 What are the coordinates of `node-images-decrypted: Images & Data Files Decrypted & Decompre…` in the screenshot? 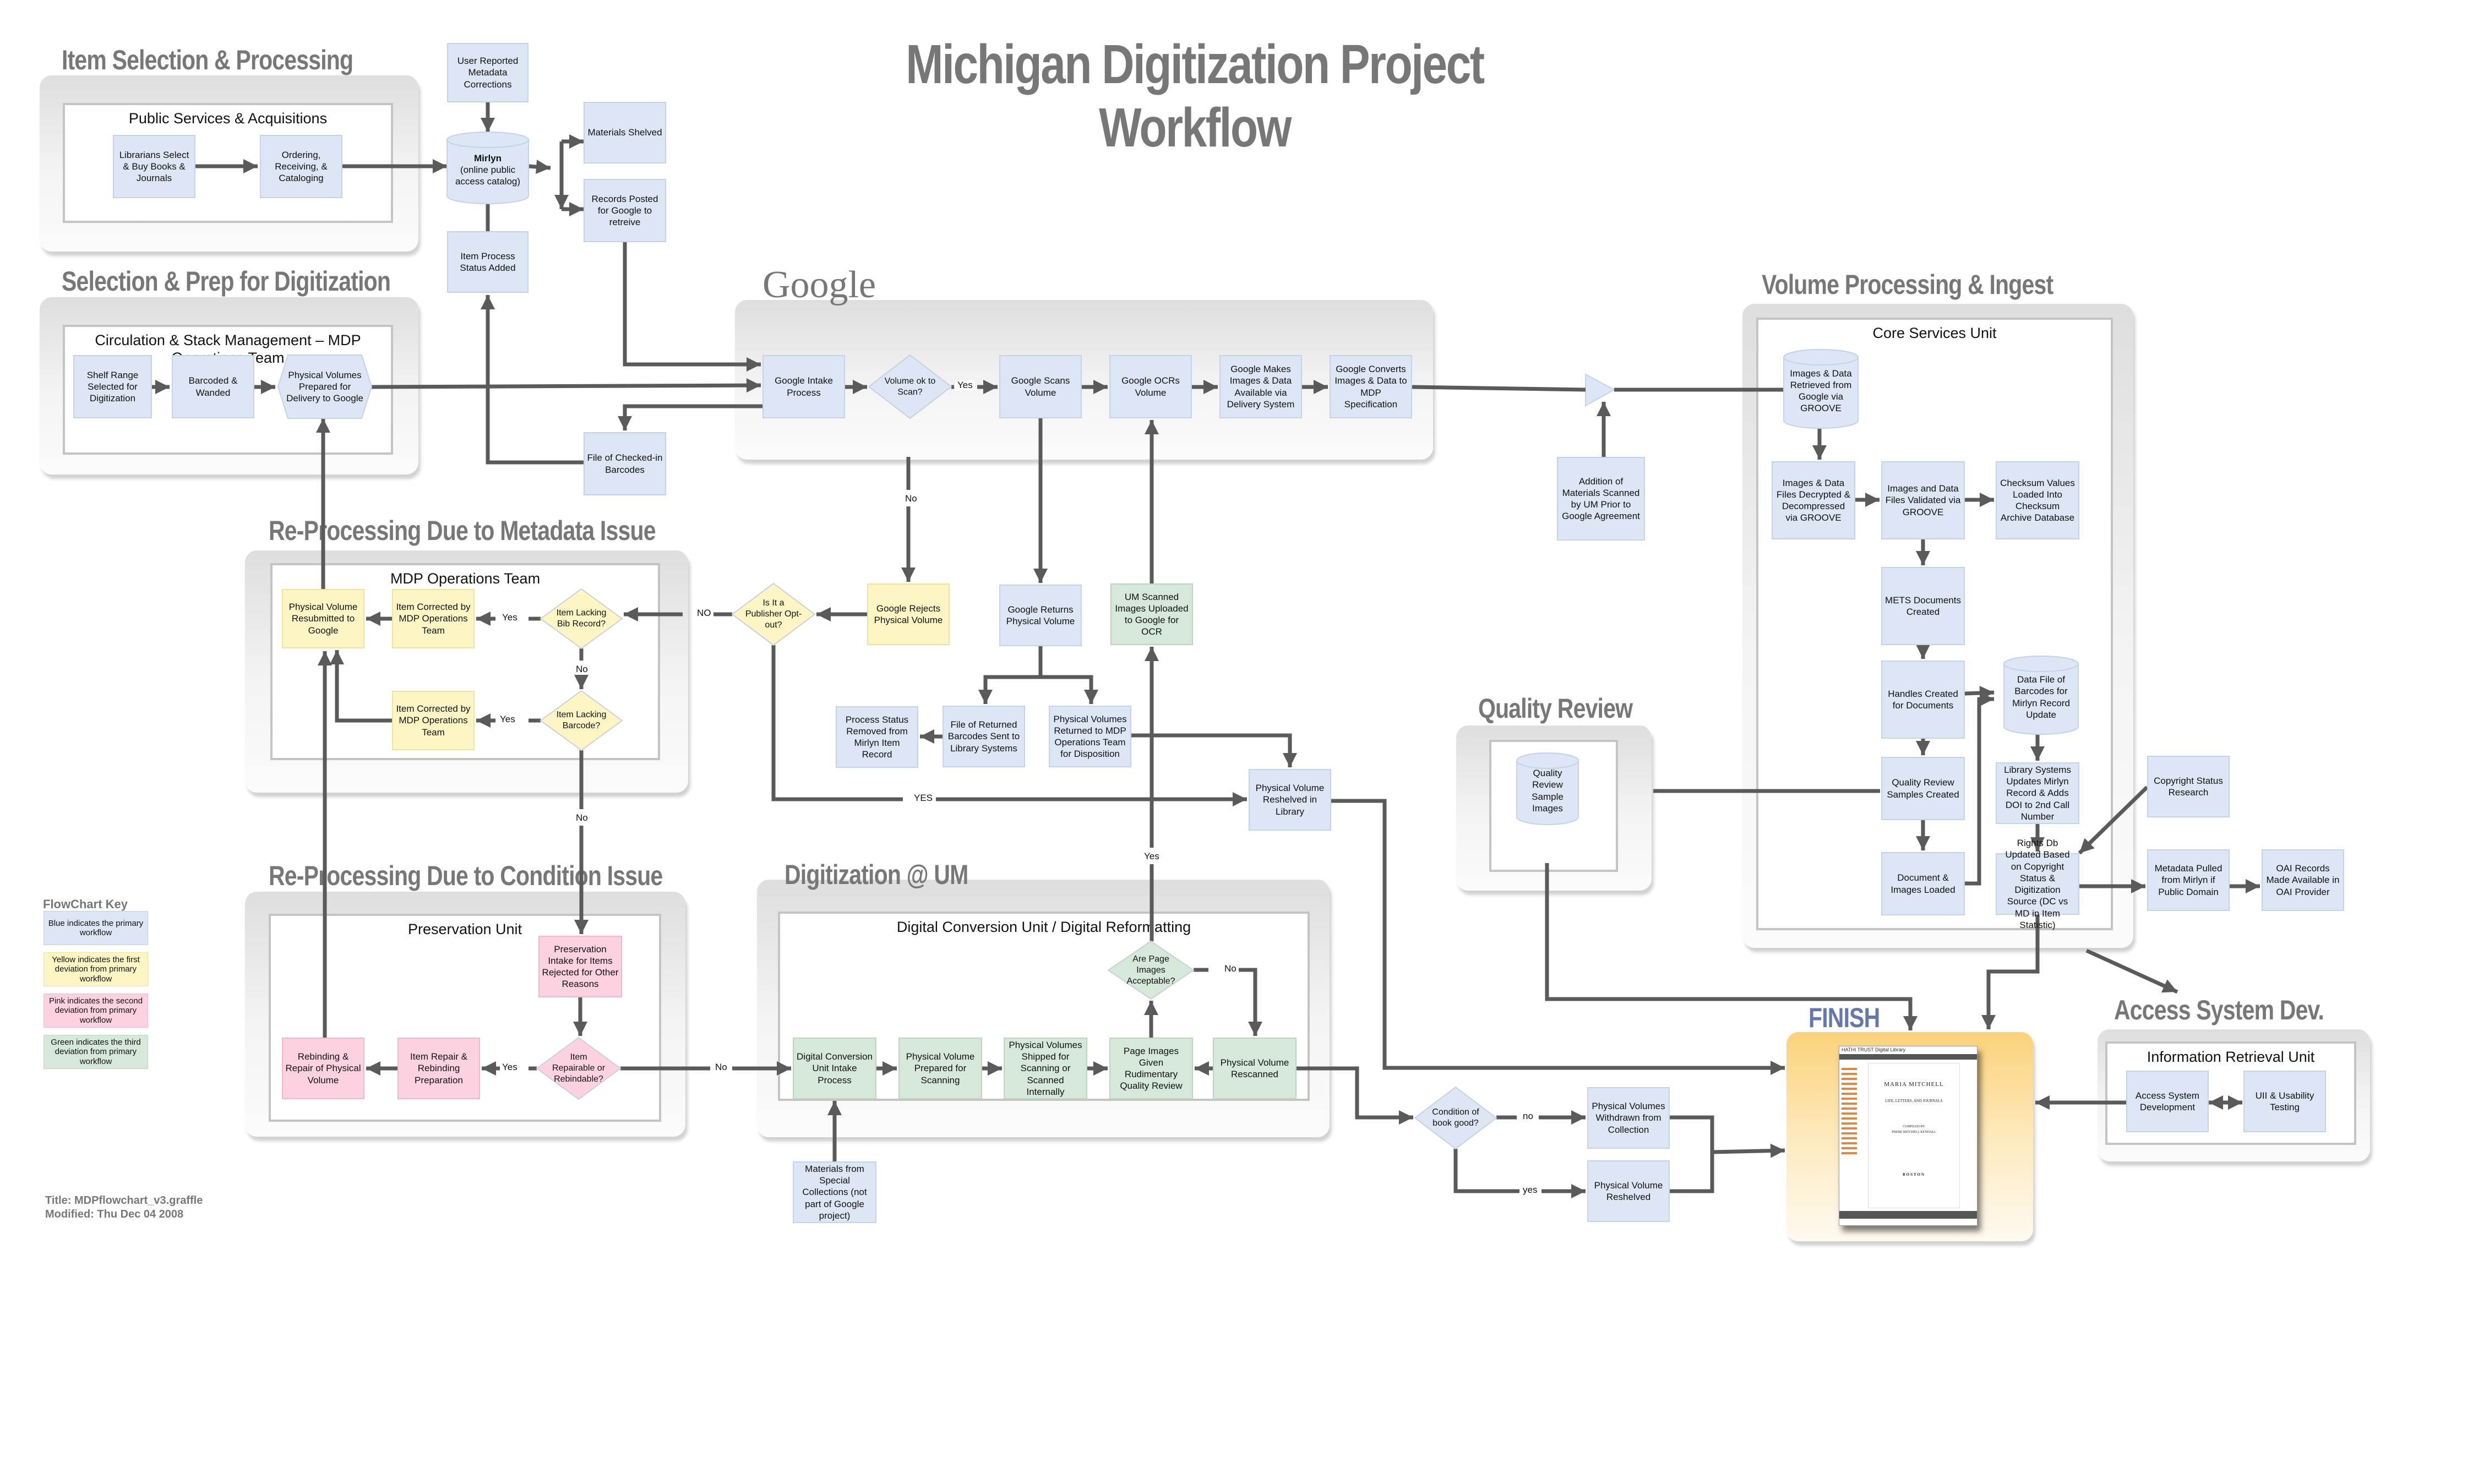 It's located at (1813, 500).